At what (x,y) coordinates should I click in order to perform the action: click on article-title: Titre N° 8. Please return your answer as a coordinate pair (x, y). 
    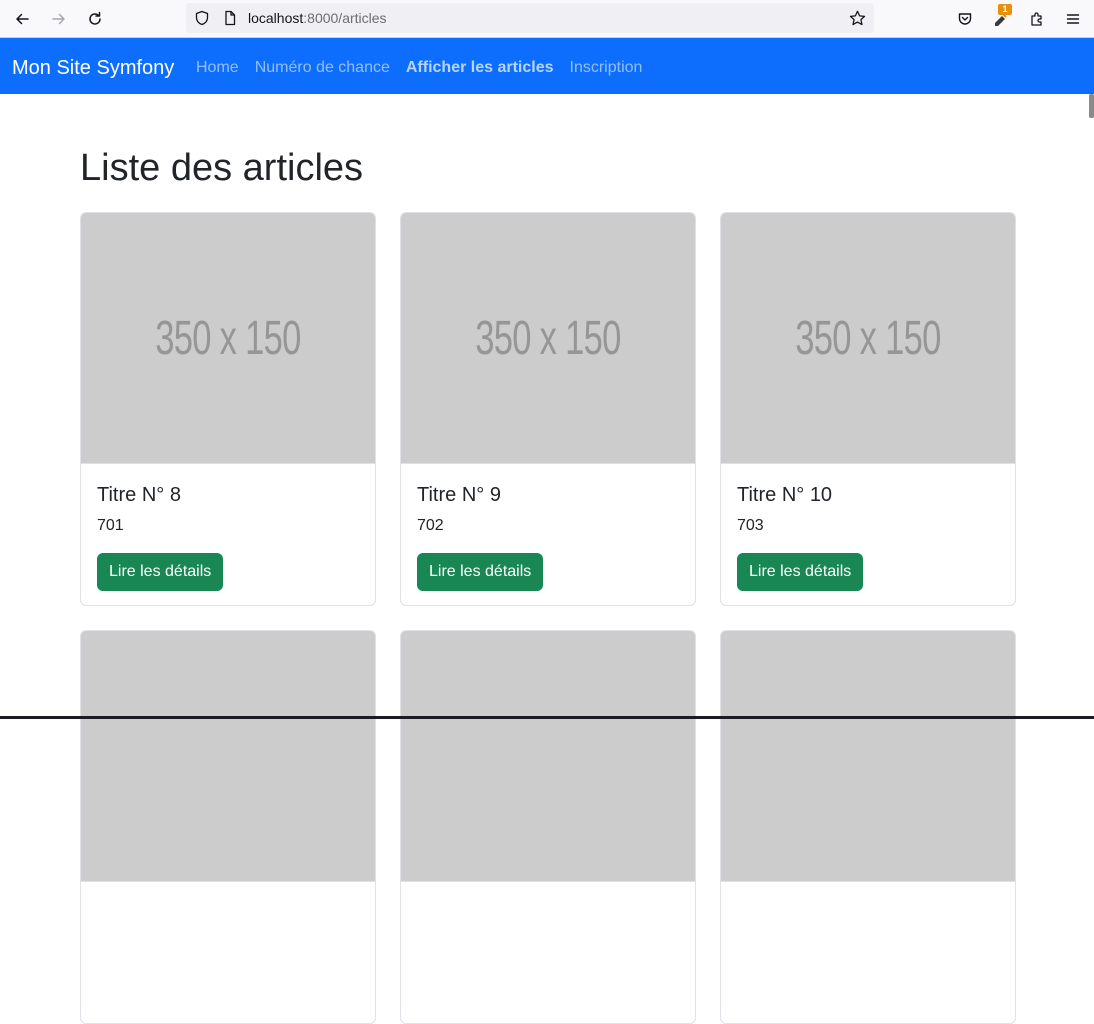
    Looking at the image, I should click on (139, 495).